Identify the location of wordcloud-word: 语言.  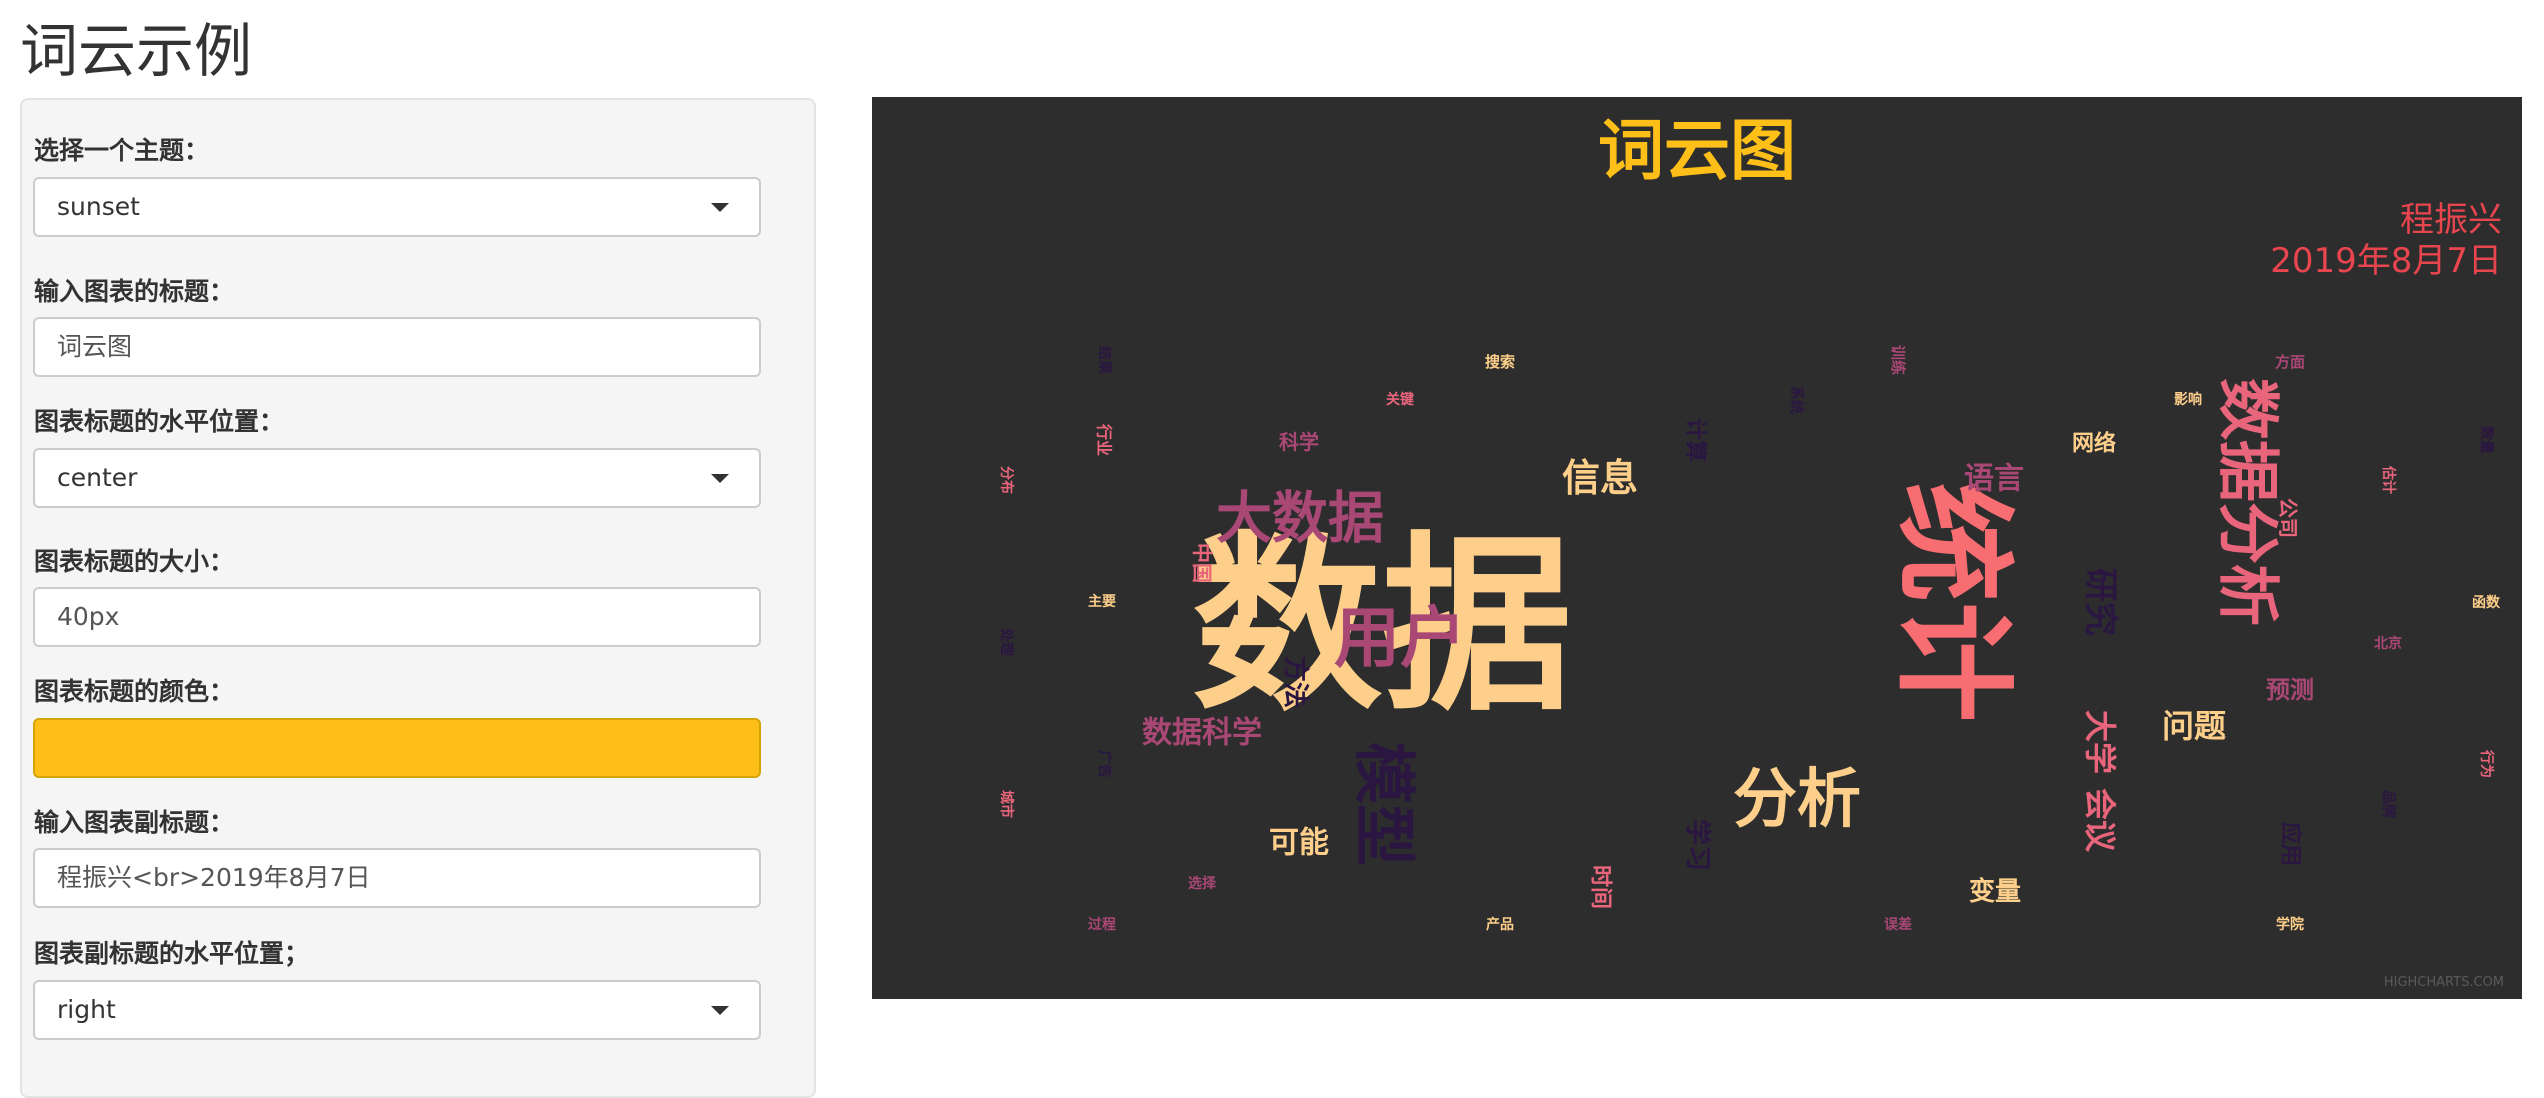
(1994, 479).